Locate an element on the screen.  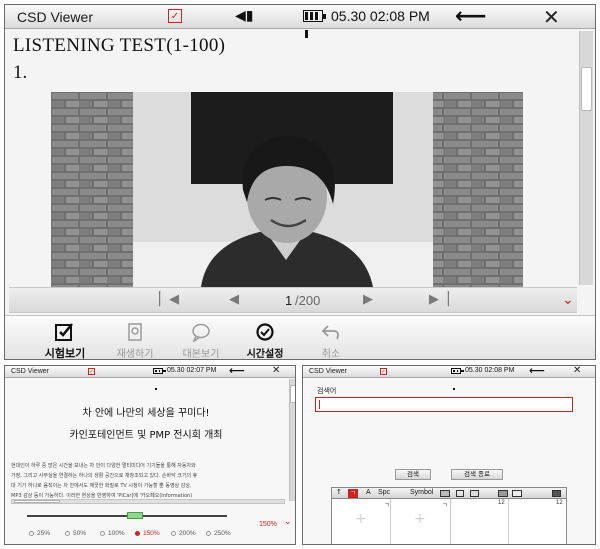
next-page-icon: ▶ is located at coordinates (368, 299).